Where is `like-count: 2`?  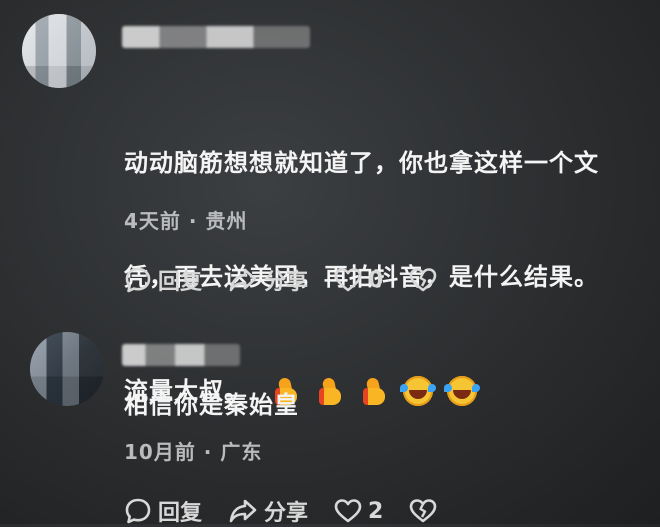 like-count: 2 is located at coordinates (376, 511).